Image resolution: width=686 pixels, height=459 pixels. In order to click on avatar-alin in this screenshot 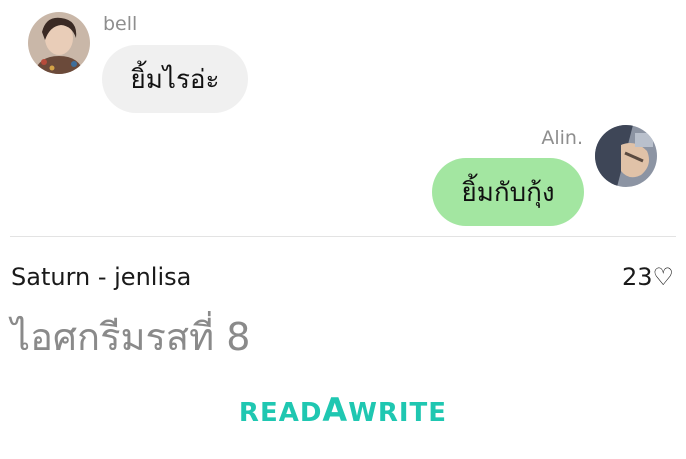, I will do `click(626, 156)`.